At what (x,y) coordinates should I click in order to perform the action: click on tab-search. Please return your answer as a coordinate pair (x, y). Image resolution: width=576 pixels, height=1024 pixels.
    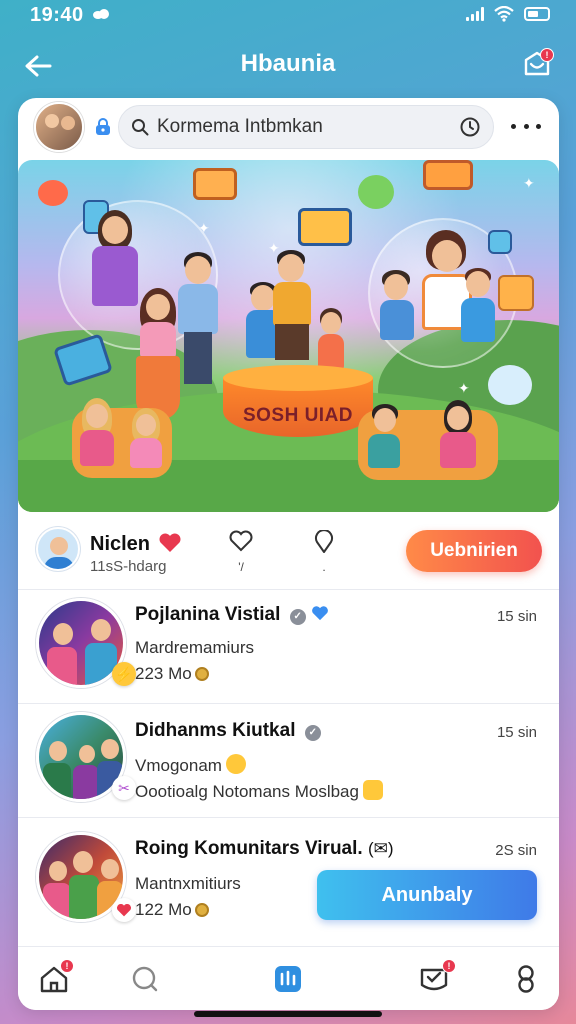
    Looking at the image, I should click on (145, 979).